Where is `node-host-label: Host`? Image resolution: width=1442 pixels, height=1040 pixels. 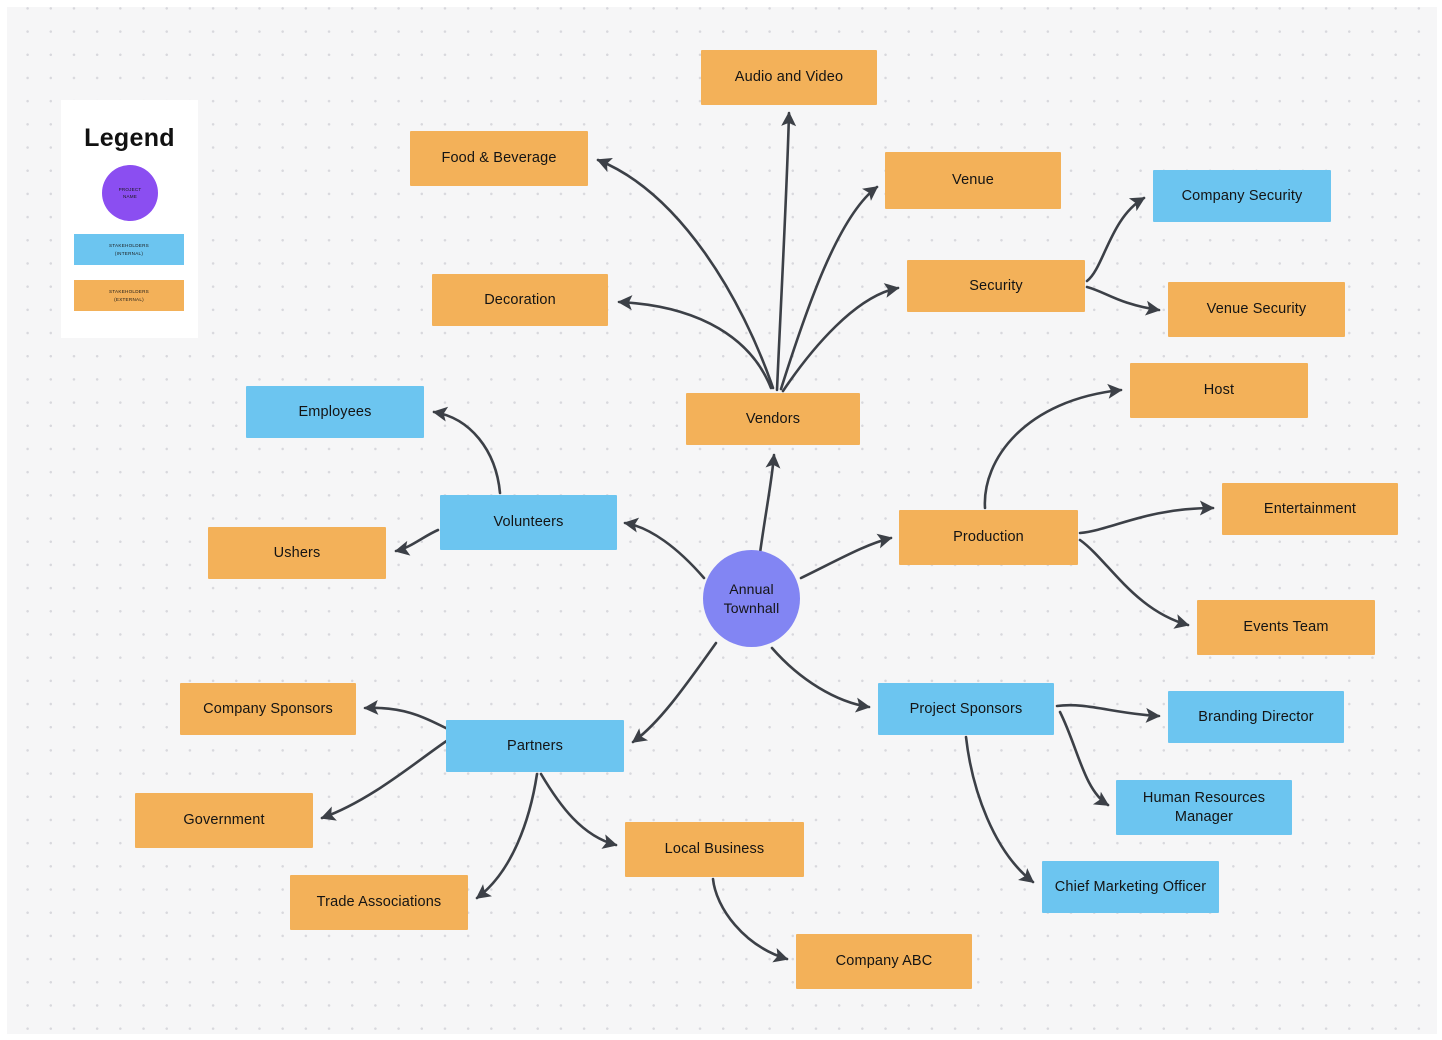 node-host-label: Host is located at coordinates (1219, 390).